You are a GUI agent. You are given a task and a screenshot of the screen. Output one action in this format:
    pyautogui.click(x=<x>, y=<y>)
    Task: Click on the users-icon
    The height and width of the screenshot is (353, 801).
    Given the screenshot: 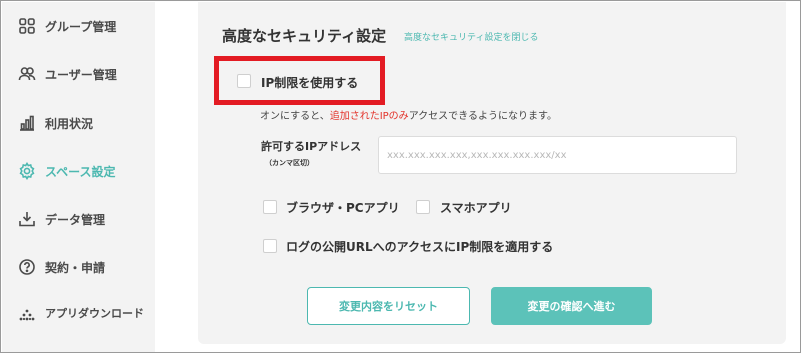 What is the action you would take?
    pyautogui.click(x=27, y=74)
    